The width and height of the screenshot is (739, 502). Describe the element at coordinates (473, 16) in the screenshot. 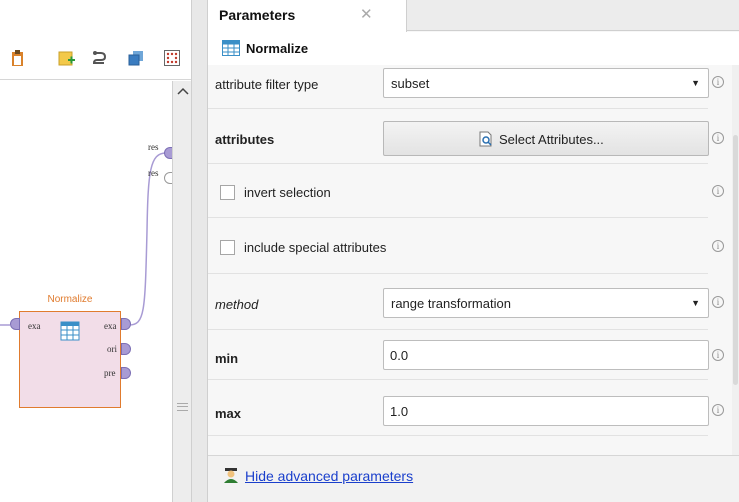

I see `tab-bar: Parameters ✕` at that location.